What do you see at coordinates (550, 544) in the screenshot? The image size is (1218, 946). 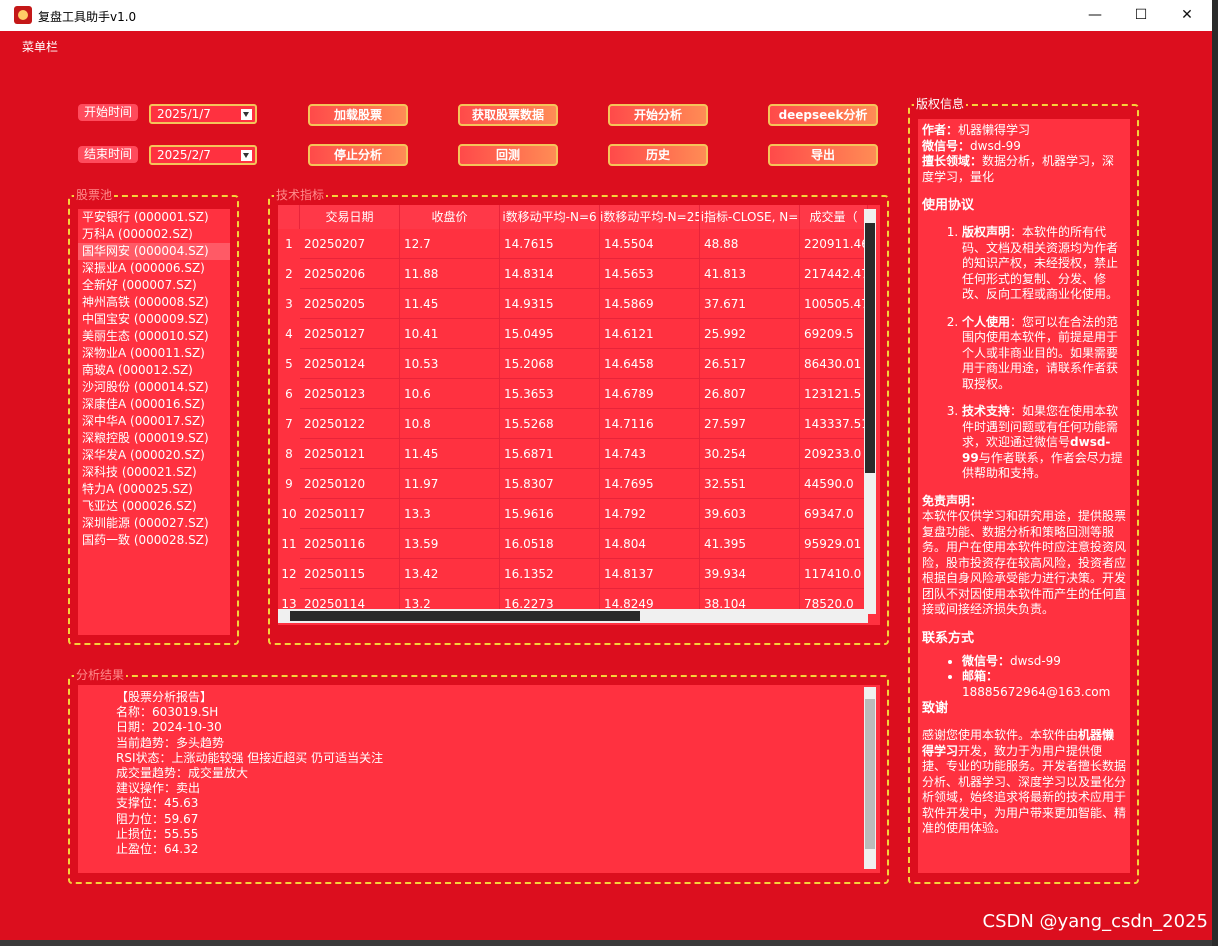 I see `table-cell: 16.0518` at bounding box center [550, 544].